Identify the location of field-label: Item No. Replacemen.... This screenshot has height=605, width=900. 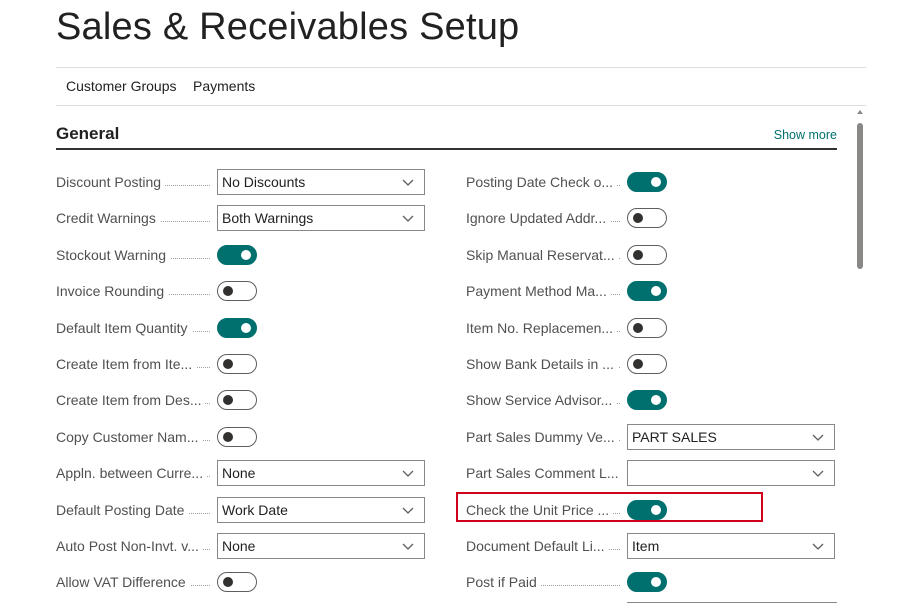
(546, 328).